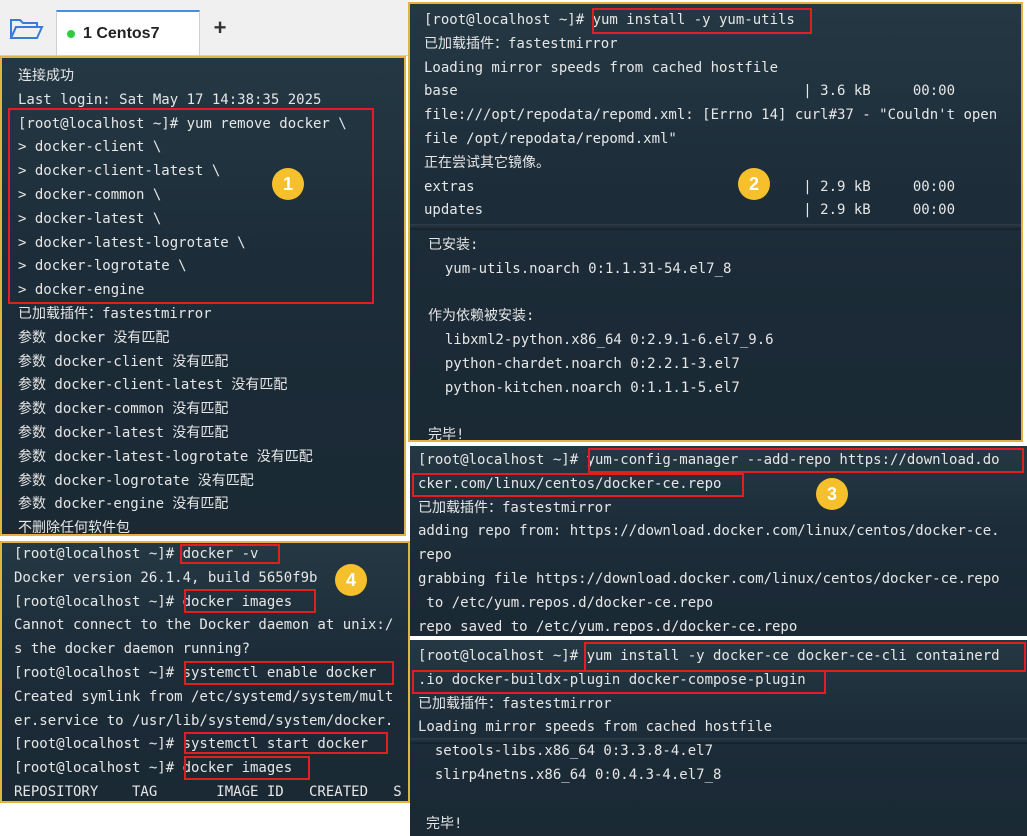 This screenshot has height=836, width=1027. I want to click on tab-centos7: 1 Centos7, so click(128, 32).